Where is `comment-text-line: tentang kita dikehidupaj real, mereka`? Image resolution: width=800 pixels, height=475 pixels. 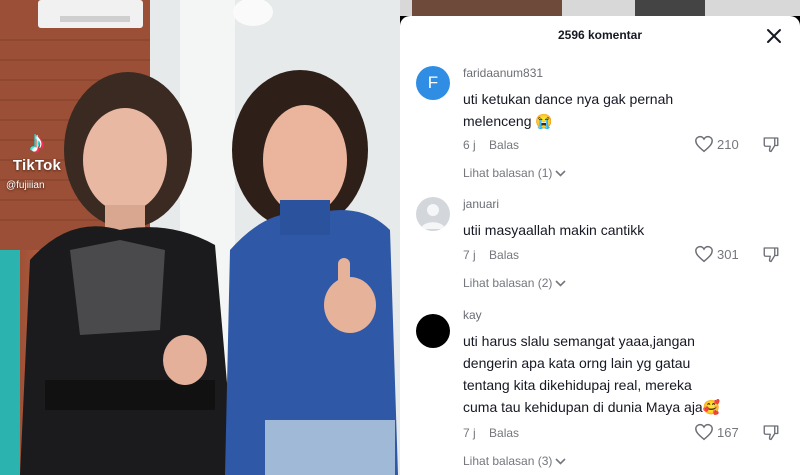 comment-text-line: tentang kita dikehidupaj real, mereka is located at coordinates (577, 385).